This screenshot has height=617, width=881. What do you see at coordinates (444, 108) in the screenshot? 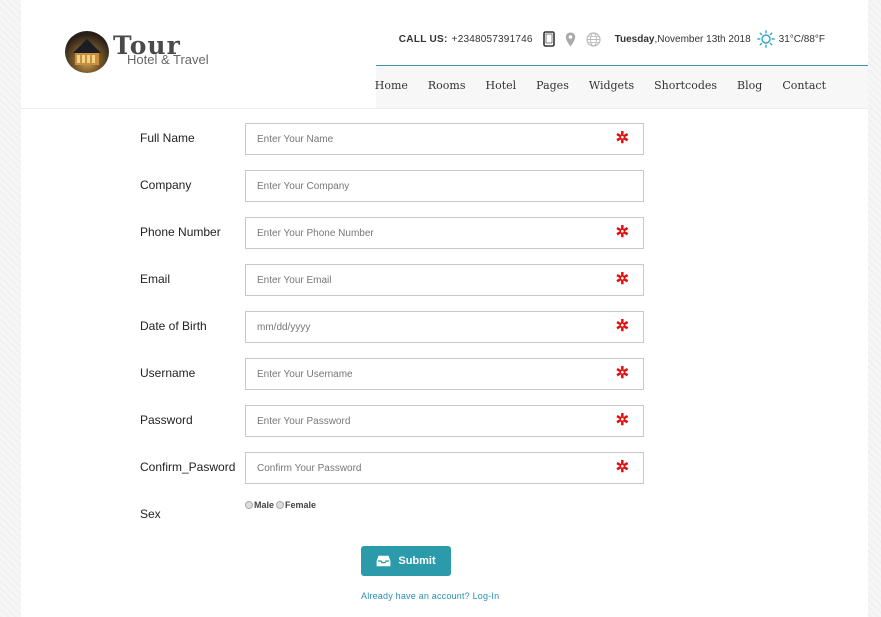
I see `header-divider` at bounding box center [444, 108].